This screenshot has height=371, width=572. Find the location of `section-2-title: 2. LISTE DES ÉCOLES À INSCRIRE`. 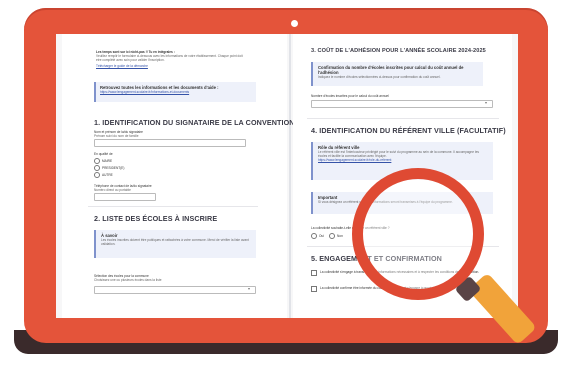

section-2-title: 2. LISTE DES ÉCOLES À INSCRIRE is located at coordinates (156, 218).